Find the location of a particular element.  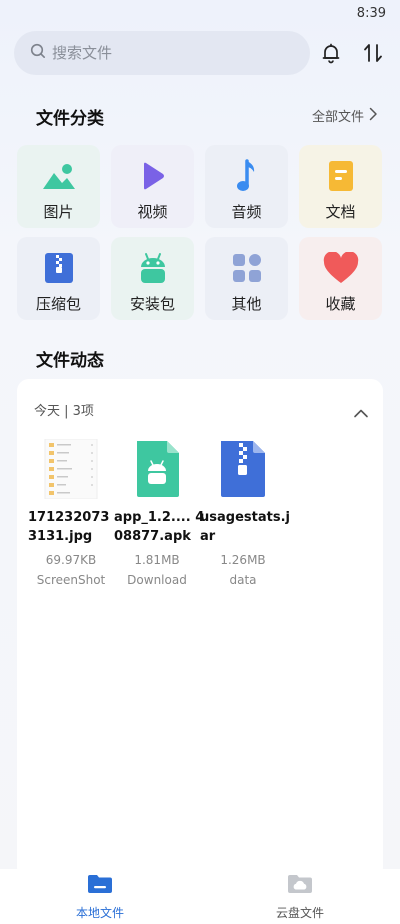

nav-label: 云盘文件 is located at coordinates (299, 913).